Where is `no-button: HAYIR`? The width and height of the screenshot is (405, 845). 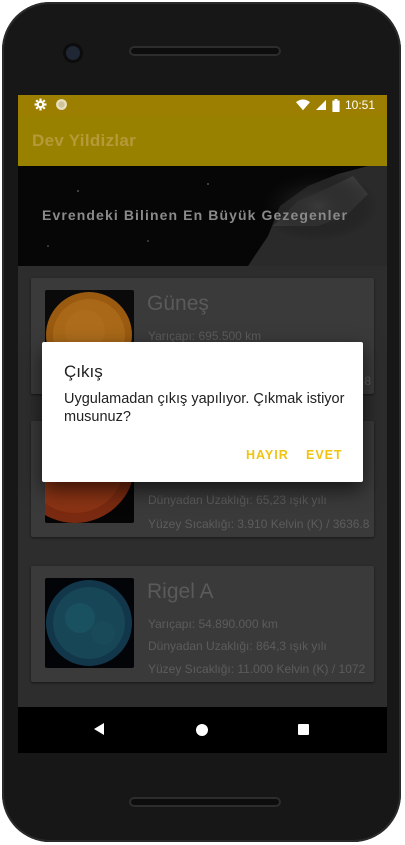
no-button: HAYIR is located at coordinates (267, 455).